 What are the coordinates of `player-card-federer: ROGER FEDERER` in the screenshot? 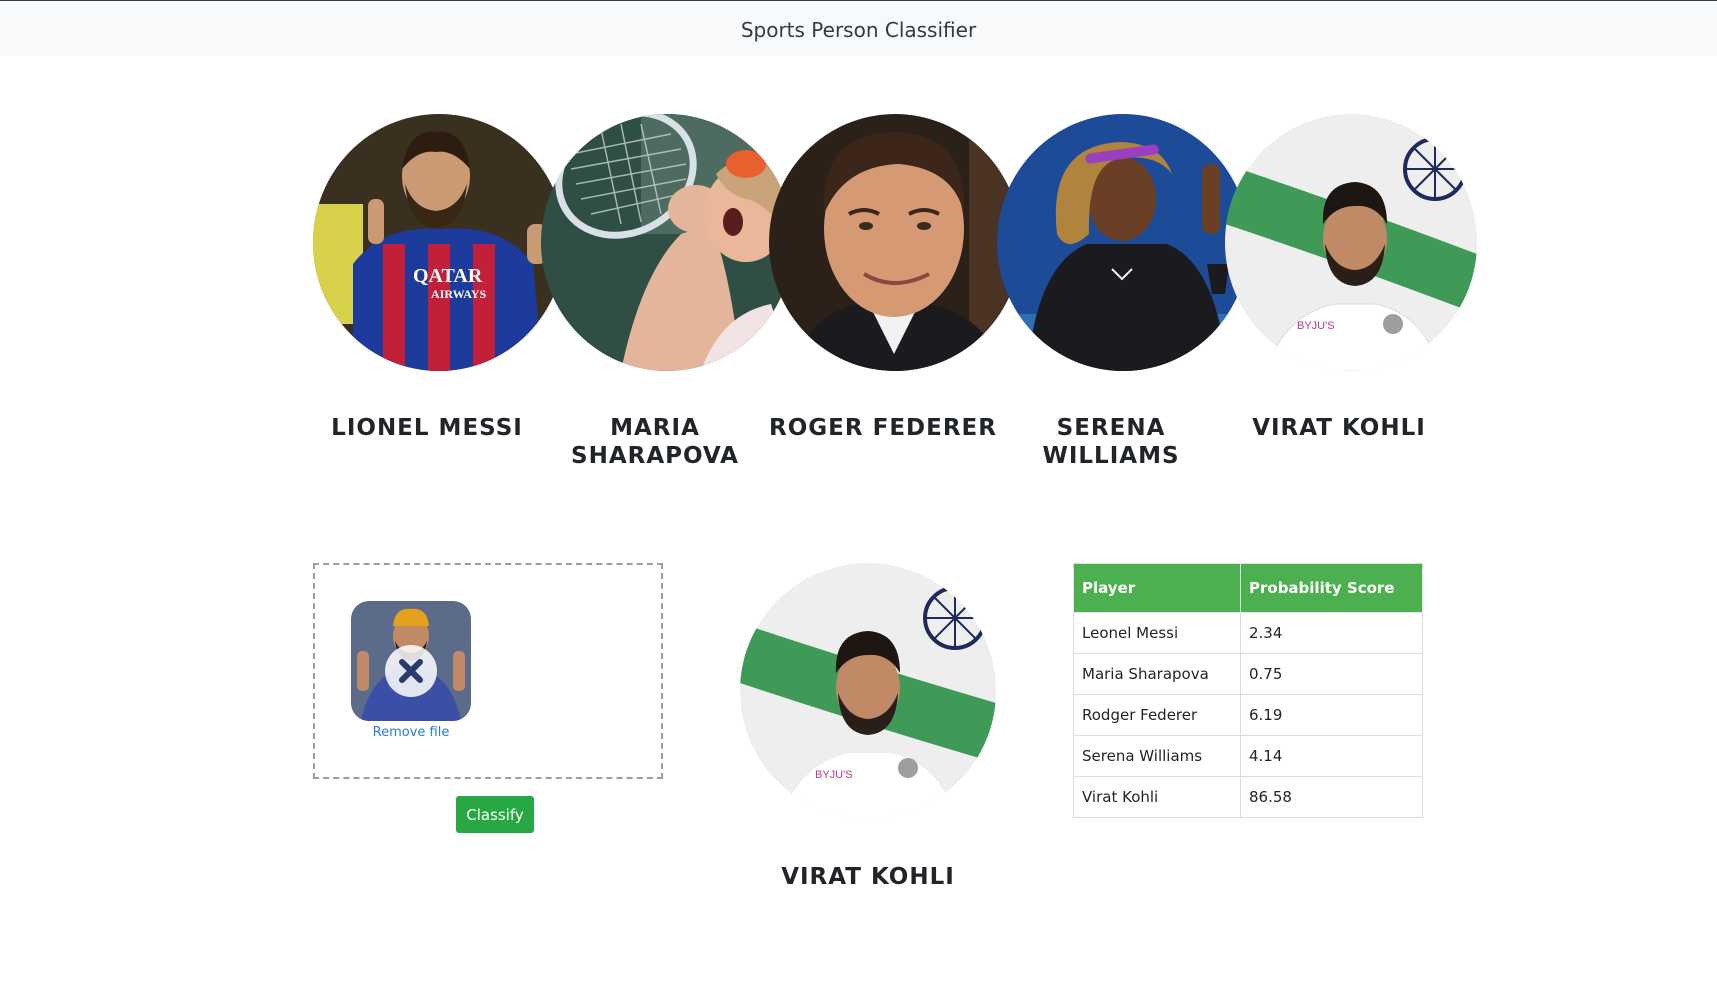 It's located at (895, 277).